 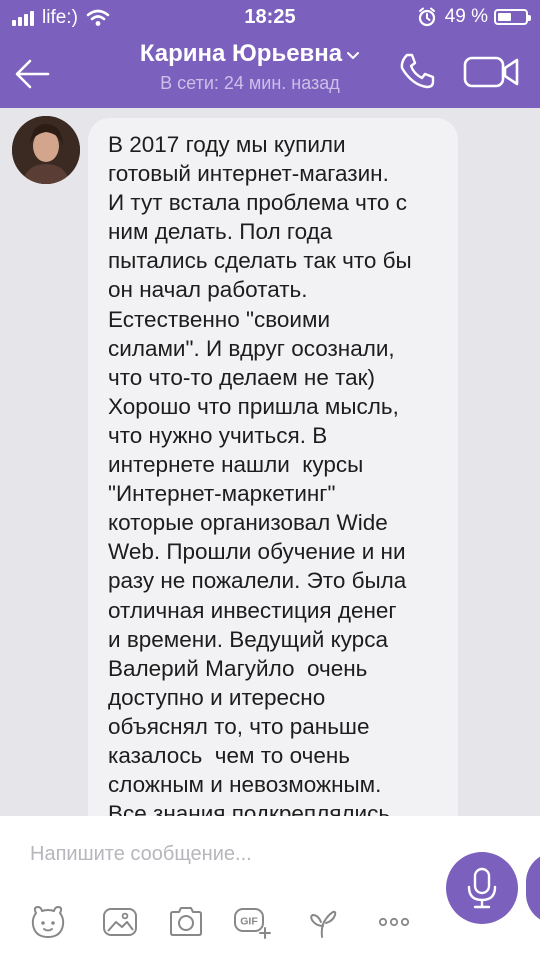 What do you see at coordinates (533, 888) in the screenshot?
I see `hidden-action-button-edge` at bounding box center [533, 888].